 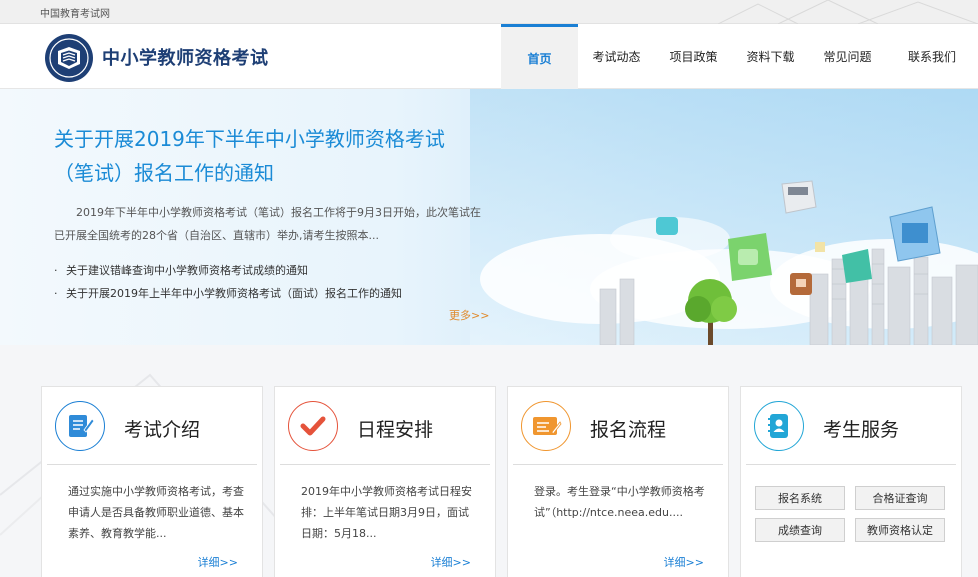 I want to click on nav-policies: 项目政策, so click(x=693, y=56).